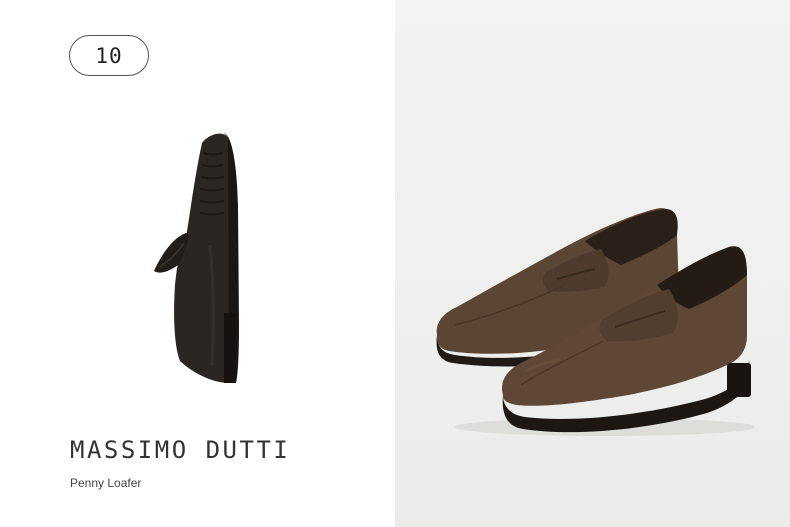 The image size is (790, 527). I want to click on brand-name: MASSIMO DUTTI, so click(180, 450).